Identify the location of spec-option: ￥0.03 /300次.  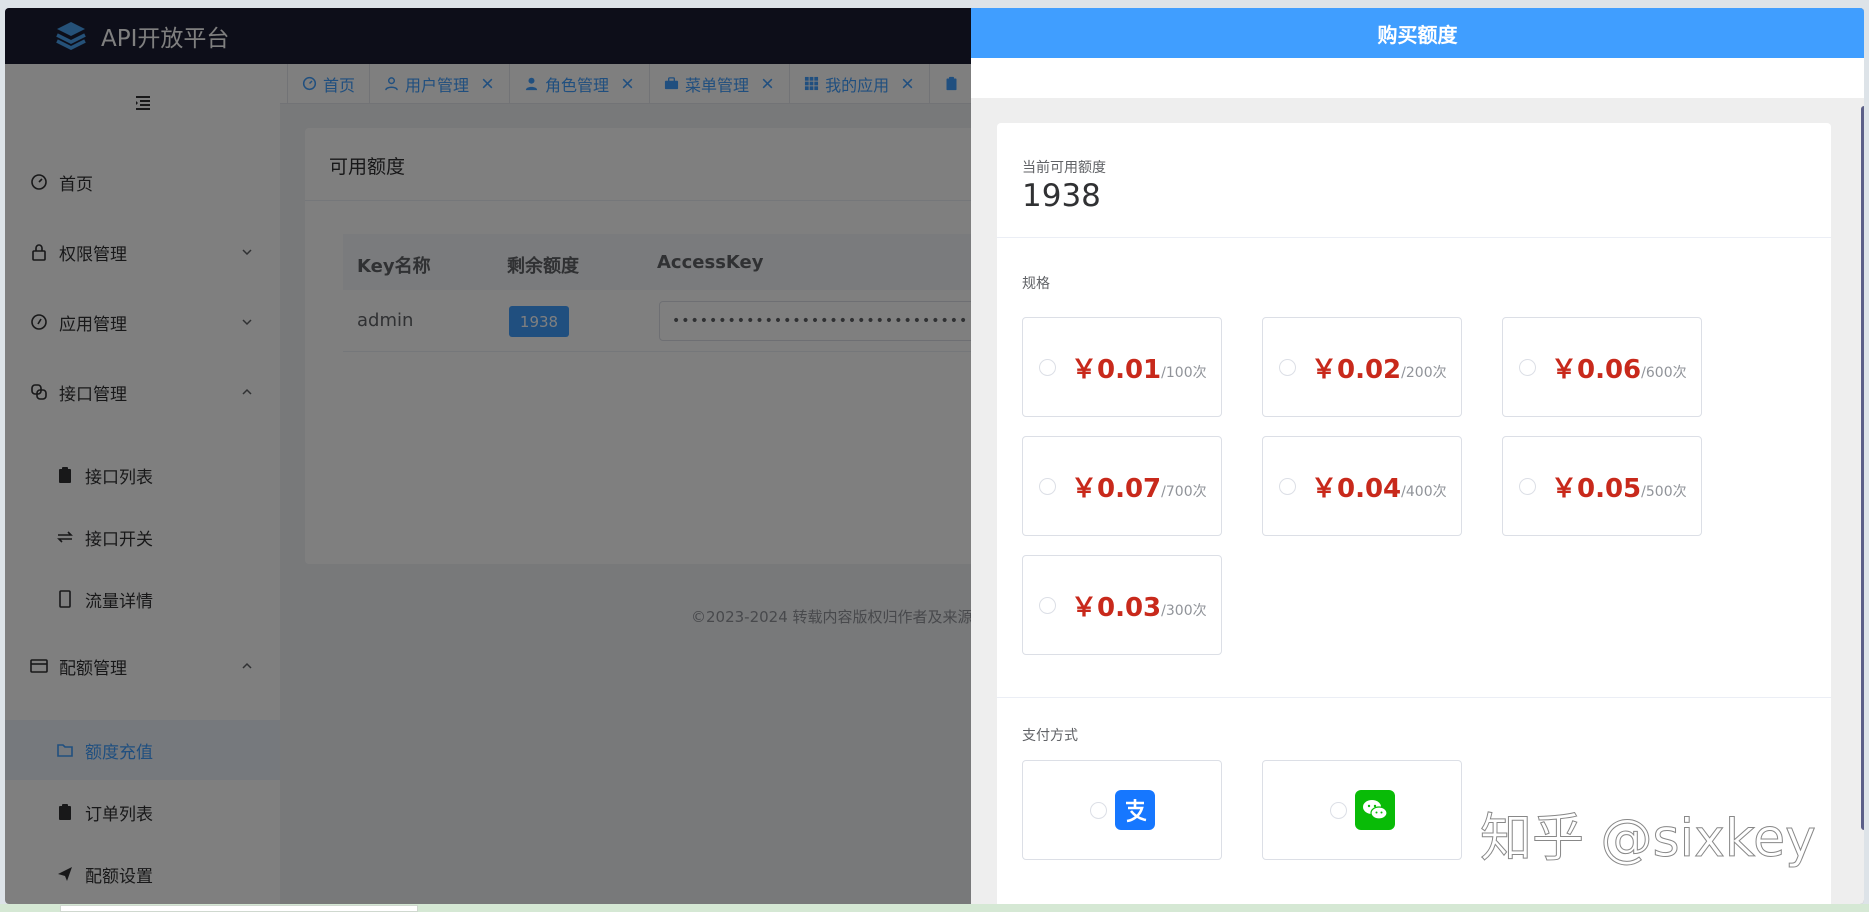
(1122, 605).